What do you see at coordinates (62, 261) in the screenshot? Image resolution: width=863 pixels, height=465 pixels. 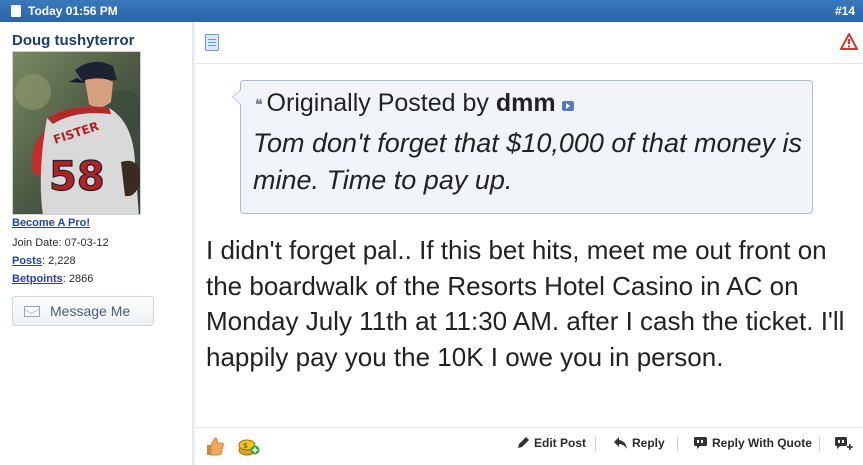 I see `posts-value: 2,228` at bounding box center [62, 261].